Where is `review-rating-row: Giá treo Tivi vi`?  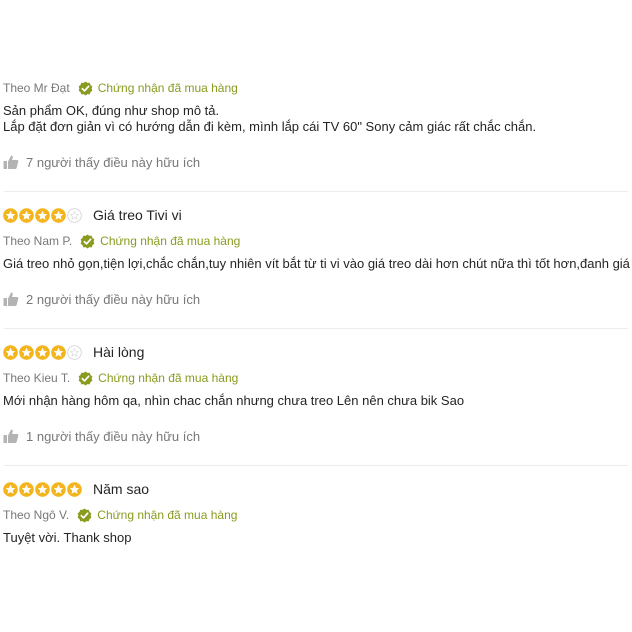 review-rating-row: Giá treo Tivi vi is located at coordinates (92, 215).